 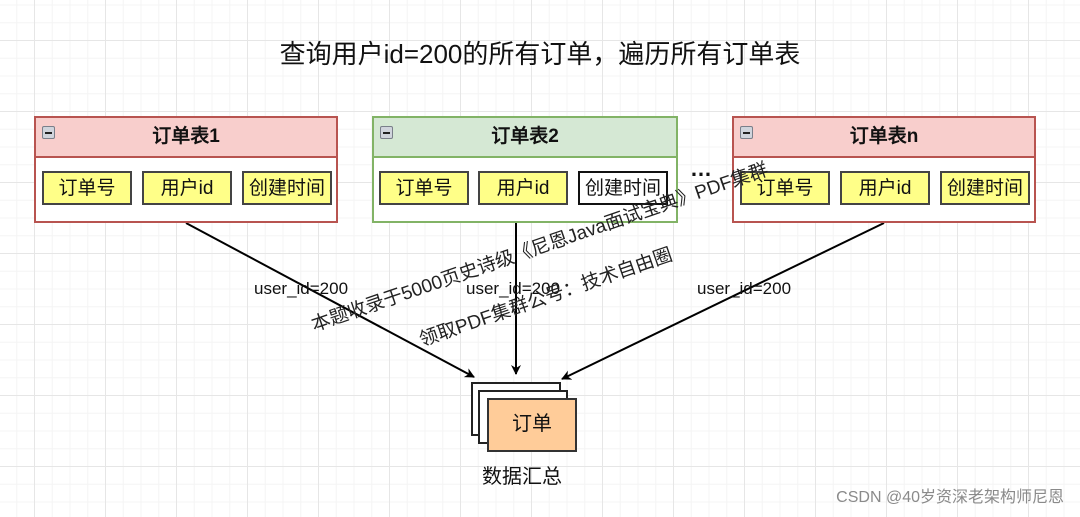 I want to click on table-title: 订单表2, so click(x=525, y=136).